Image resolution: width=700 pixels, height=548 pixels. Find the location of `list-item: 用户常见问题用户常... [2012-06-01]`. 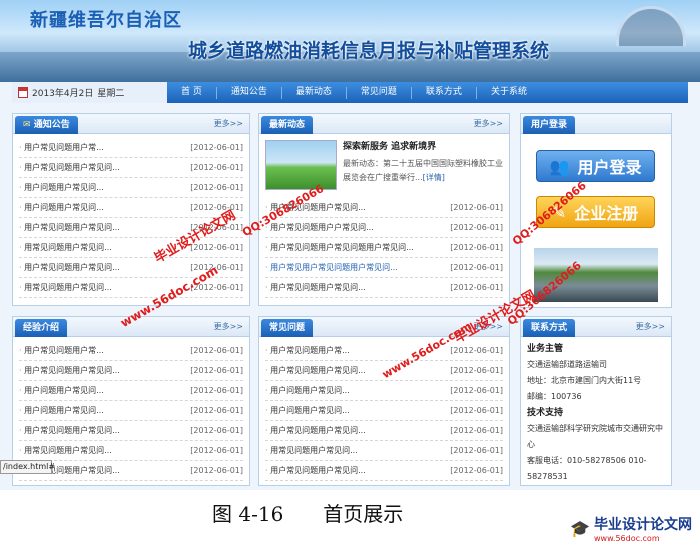

list-item: 用户常见问题用户常... [2012-06-01] is located at coordinates (131, 148).